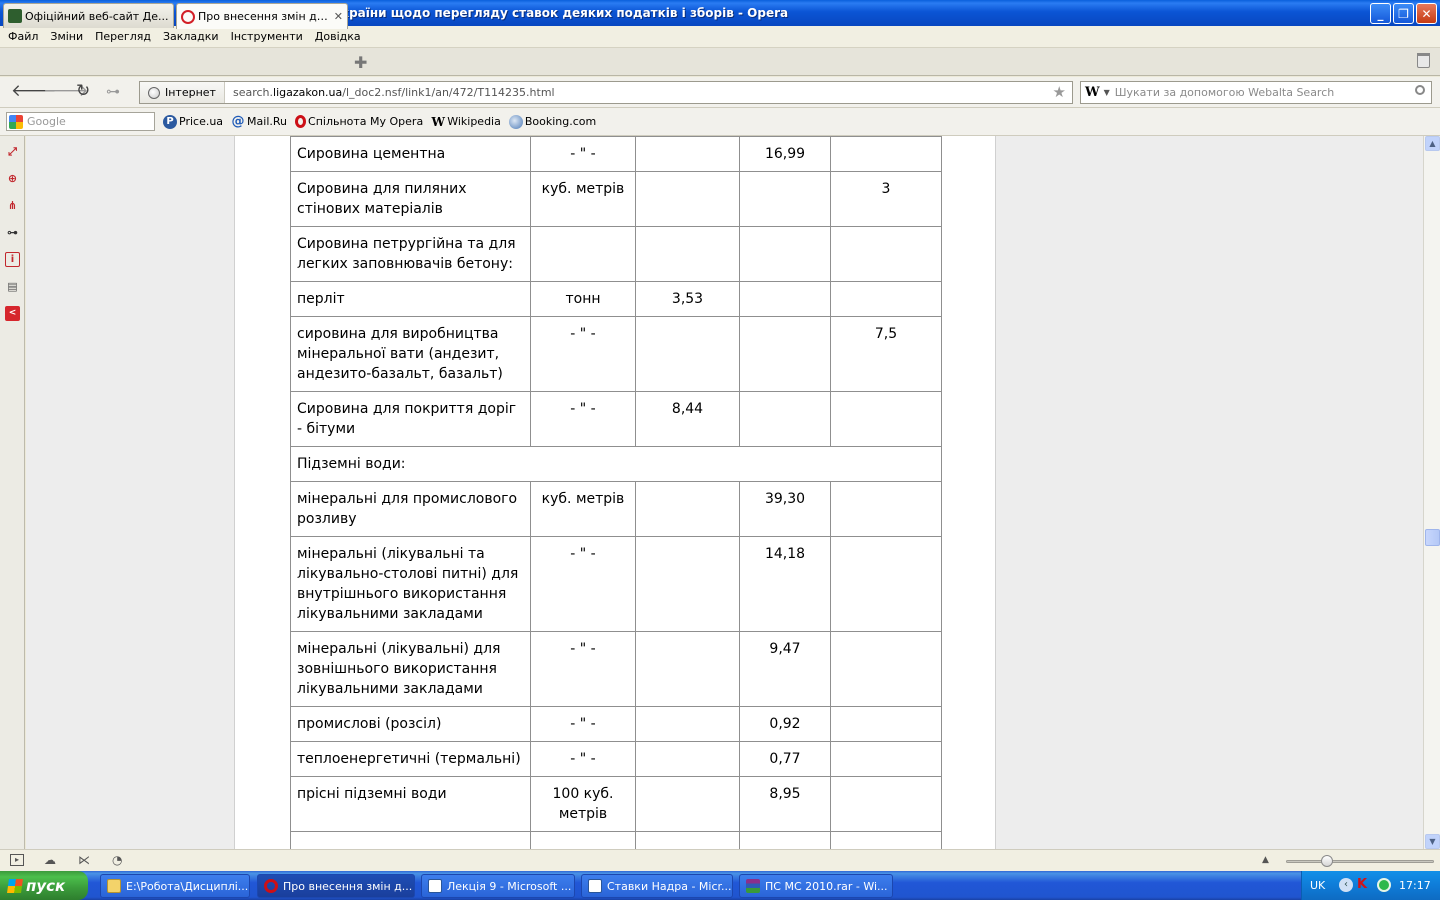 The height and width of the screenshot is (900, 1440). I want to click on panel-toggle-icon: ▸, so click(17, 860).